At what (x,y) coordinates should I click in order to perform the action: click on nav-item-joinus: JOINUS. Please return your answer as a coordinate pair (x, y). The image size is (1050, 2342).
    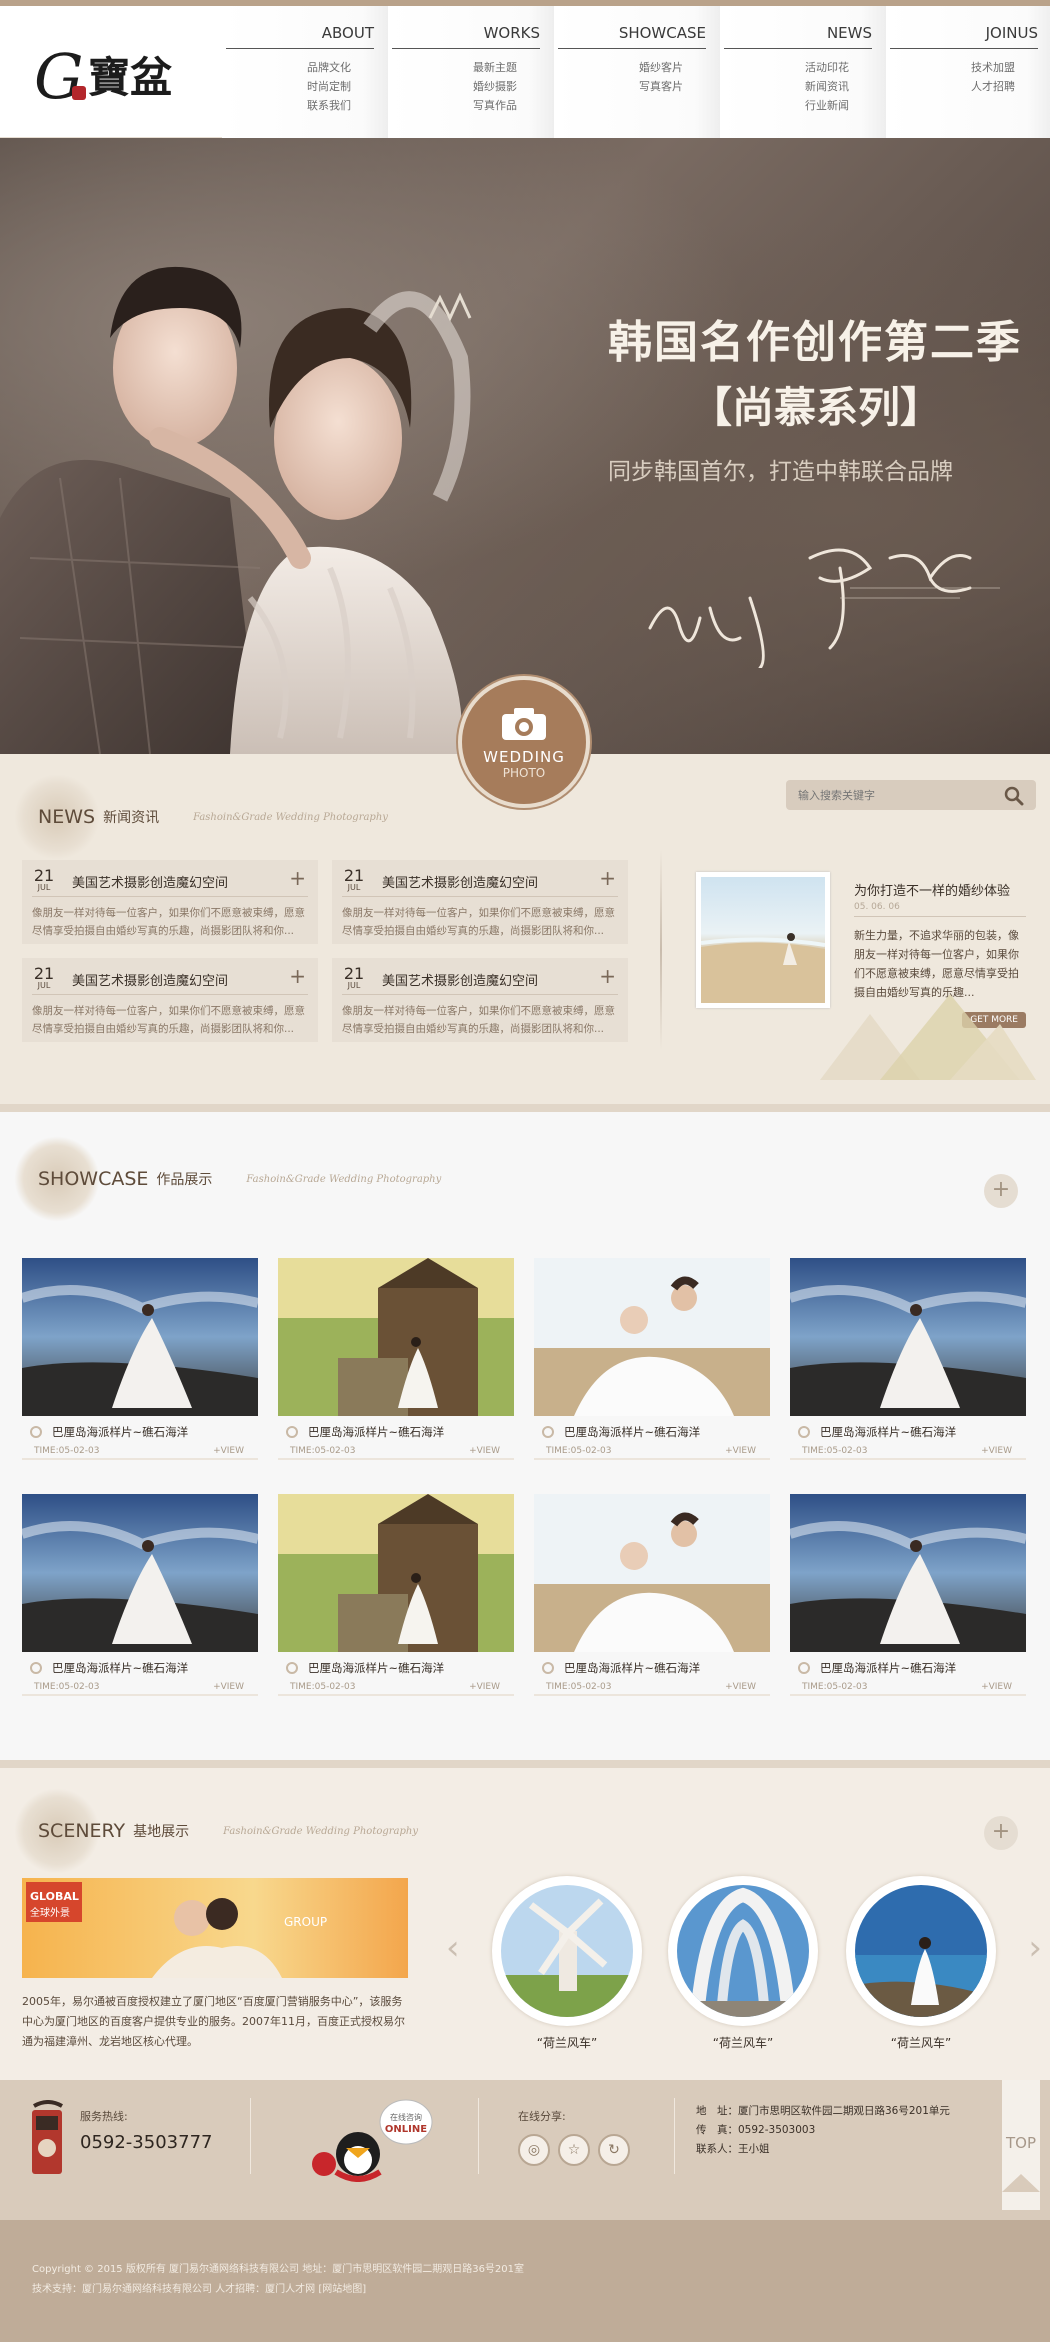
    Looking at the image, I should click on (1012, 33).